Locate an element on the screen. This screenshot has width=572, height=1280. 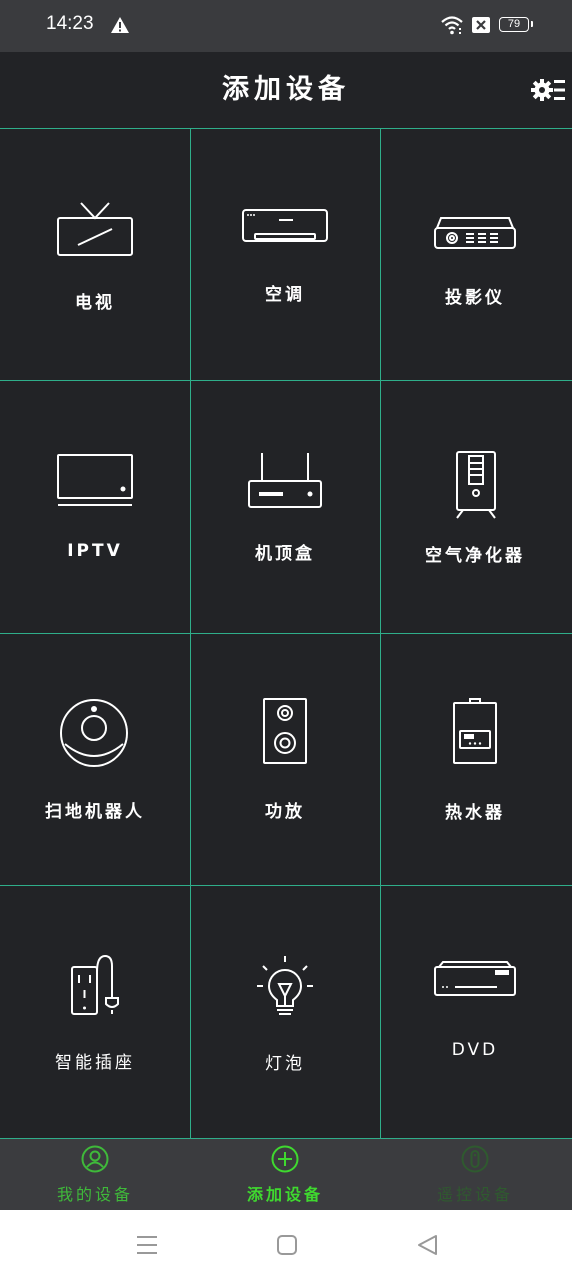
tab-label: 遥控设备 is located at coordinates (474, 1194).